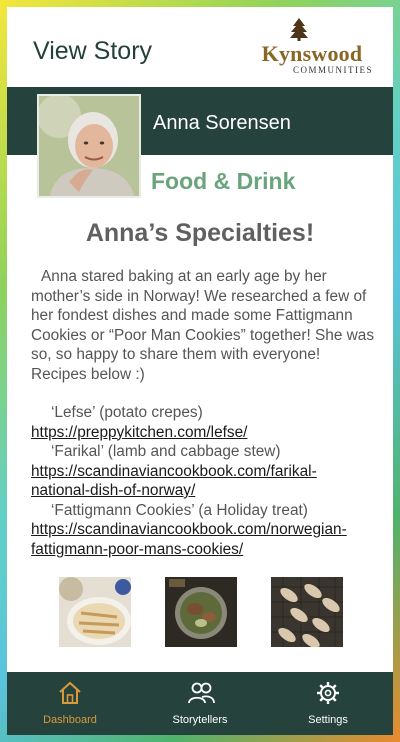 This screenshot has width=400, height=742. I want to click on profile-photo, so click(89, 146).